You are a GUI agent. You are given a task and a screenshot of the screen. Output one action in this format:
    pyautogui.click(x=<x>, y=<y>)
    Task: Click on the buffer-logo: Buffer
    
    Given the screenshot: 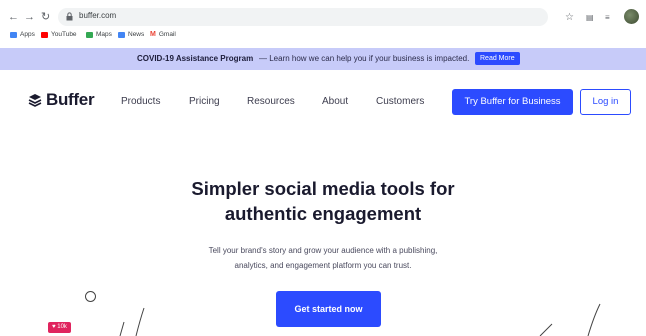 What is the action you would take?
    pyautogui.click(x=61, y=100)
    